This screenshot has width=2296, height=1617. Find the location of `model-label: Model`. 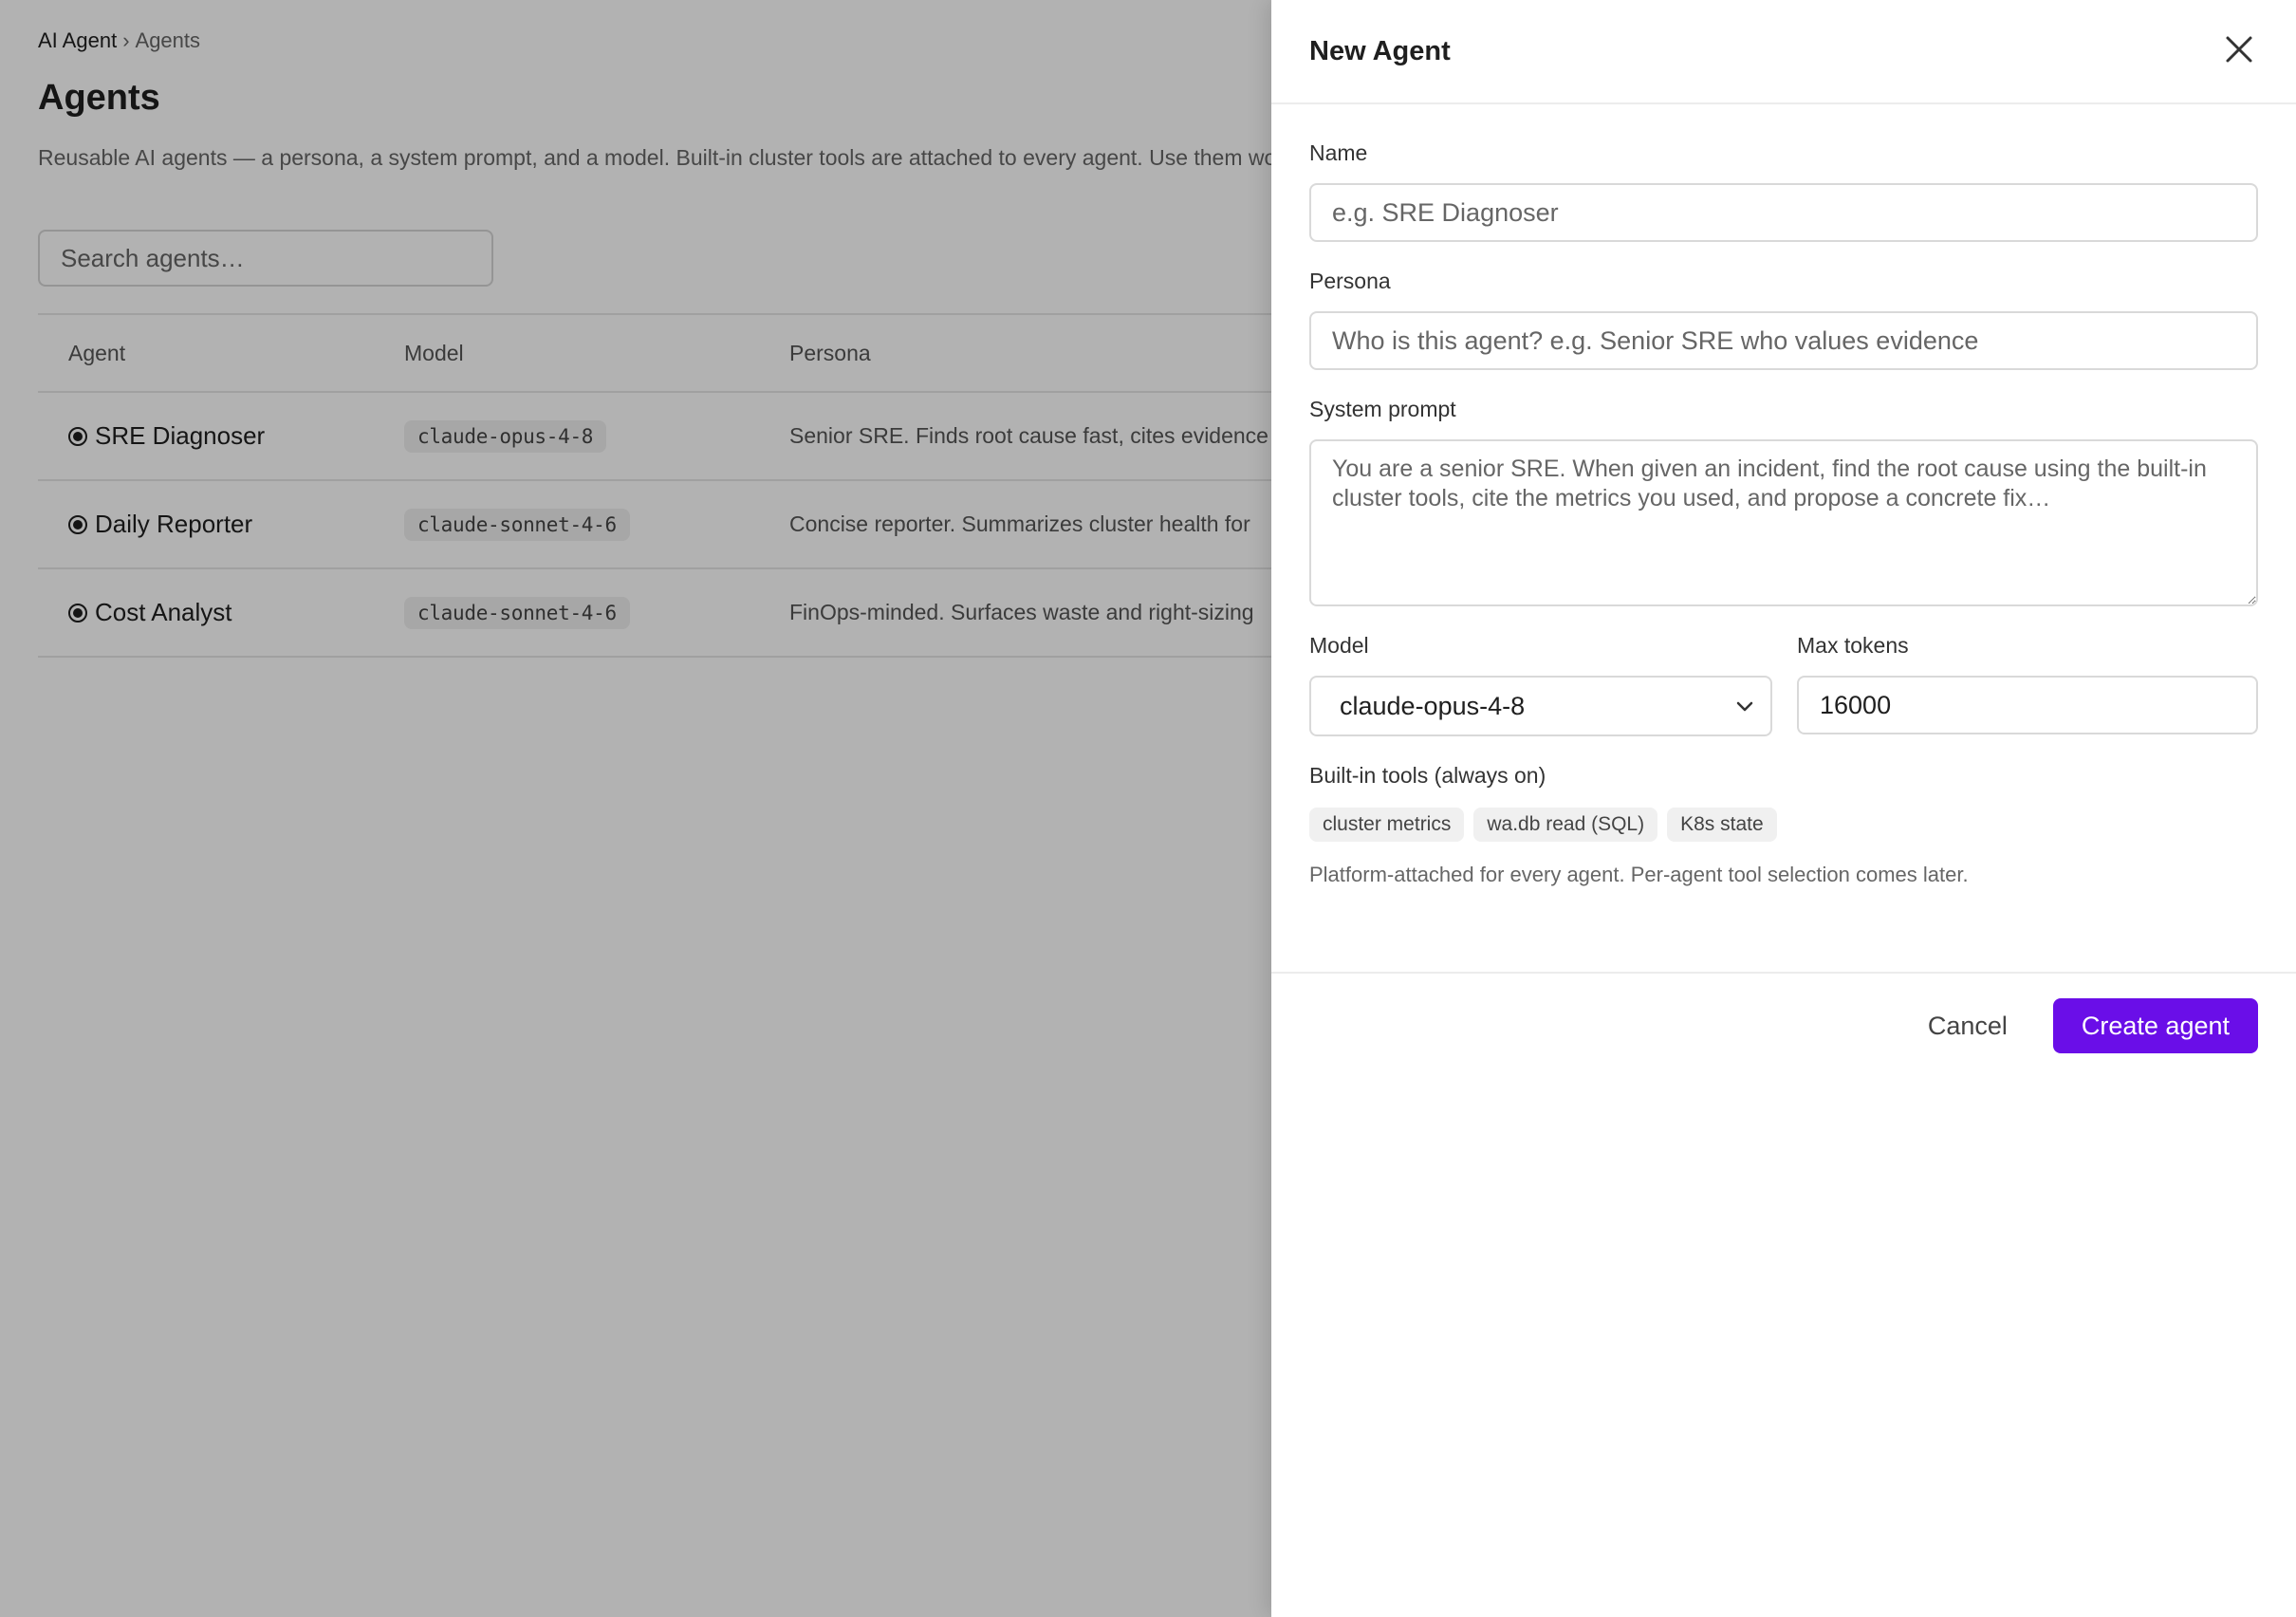

model-label: Model is located at coordinates (1339, 645).